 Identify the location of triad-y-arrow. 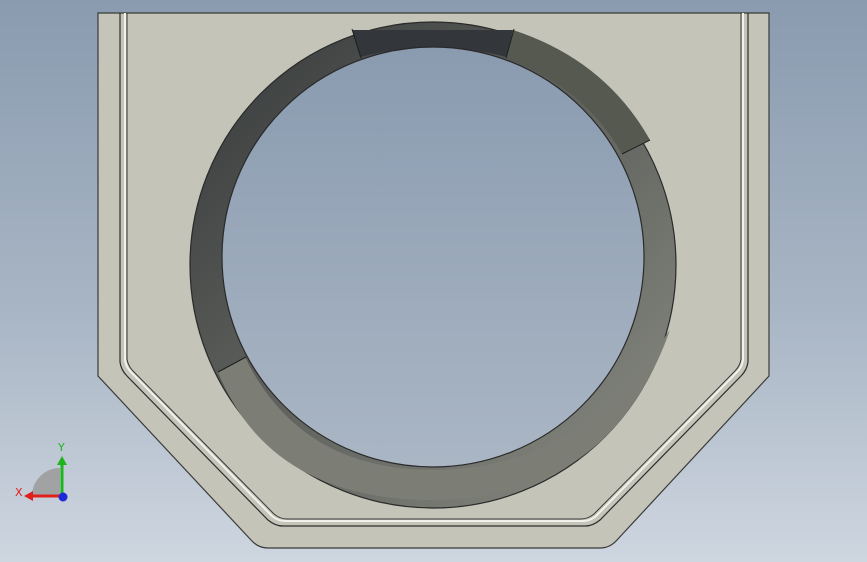
(62, 460).